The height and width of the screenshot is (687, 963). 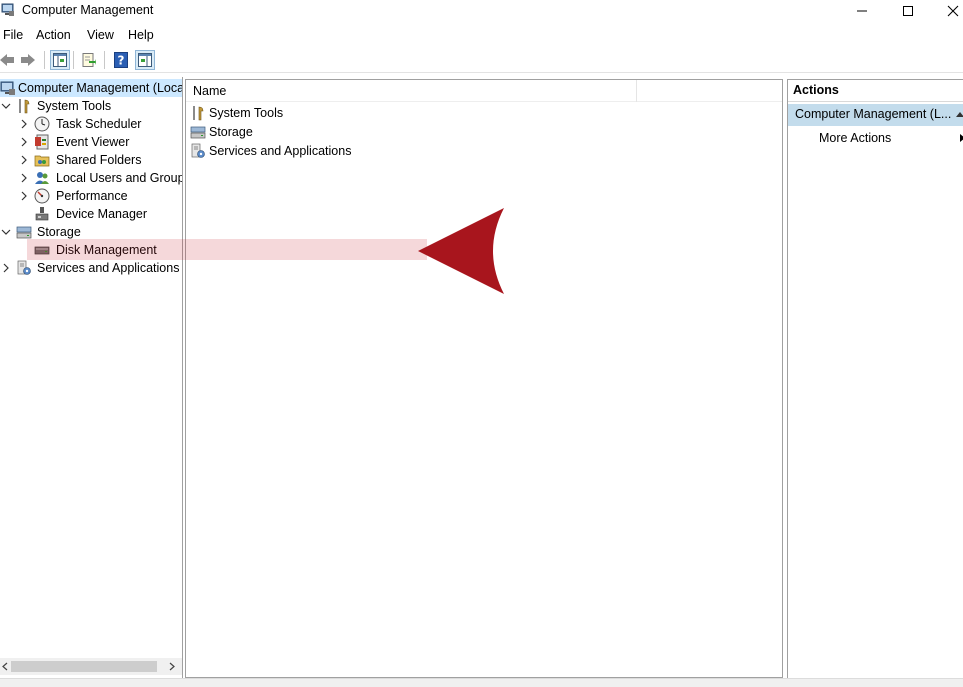 I want to click on maximize-button, so click(x=908, y=11).